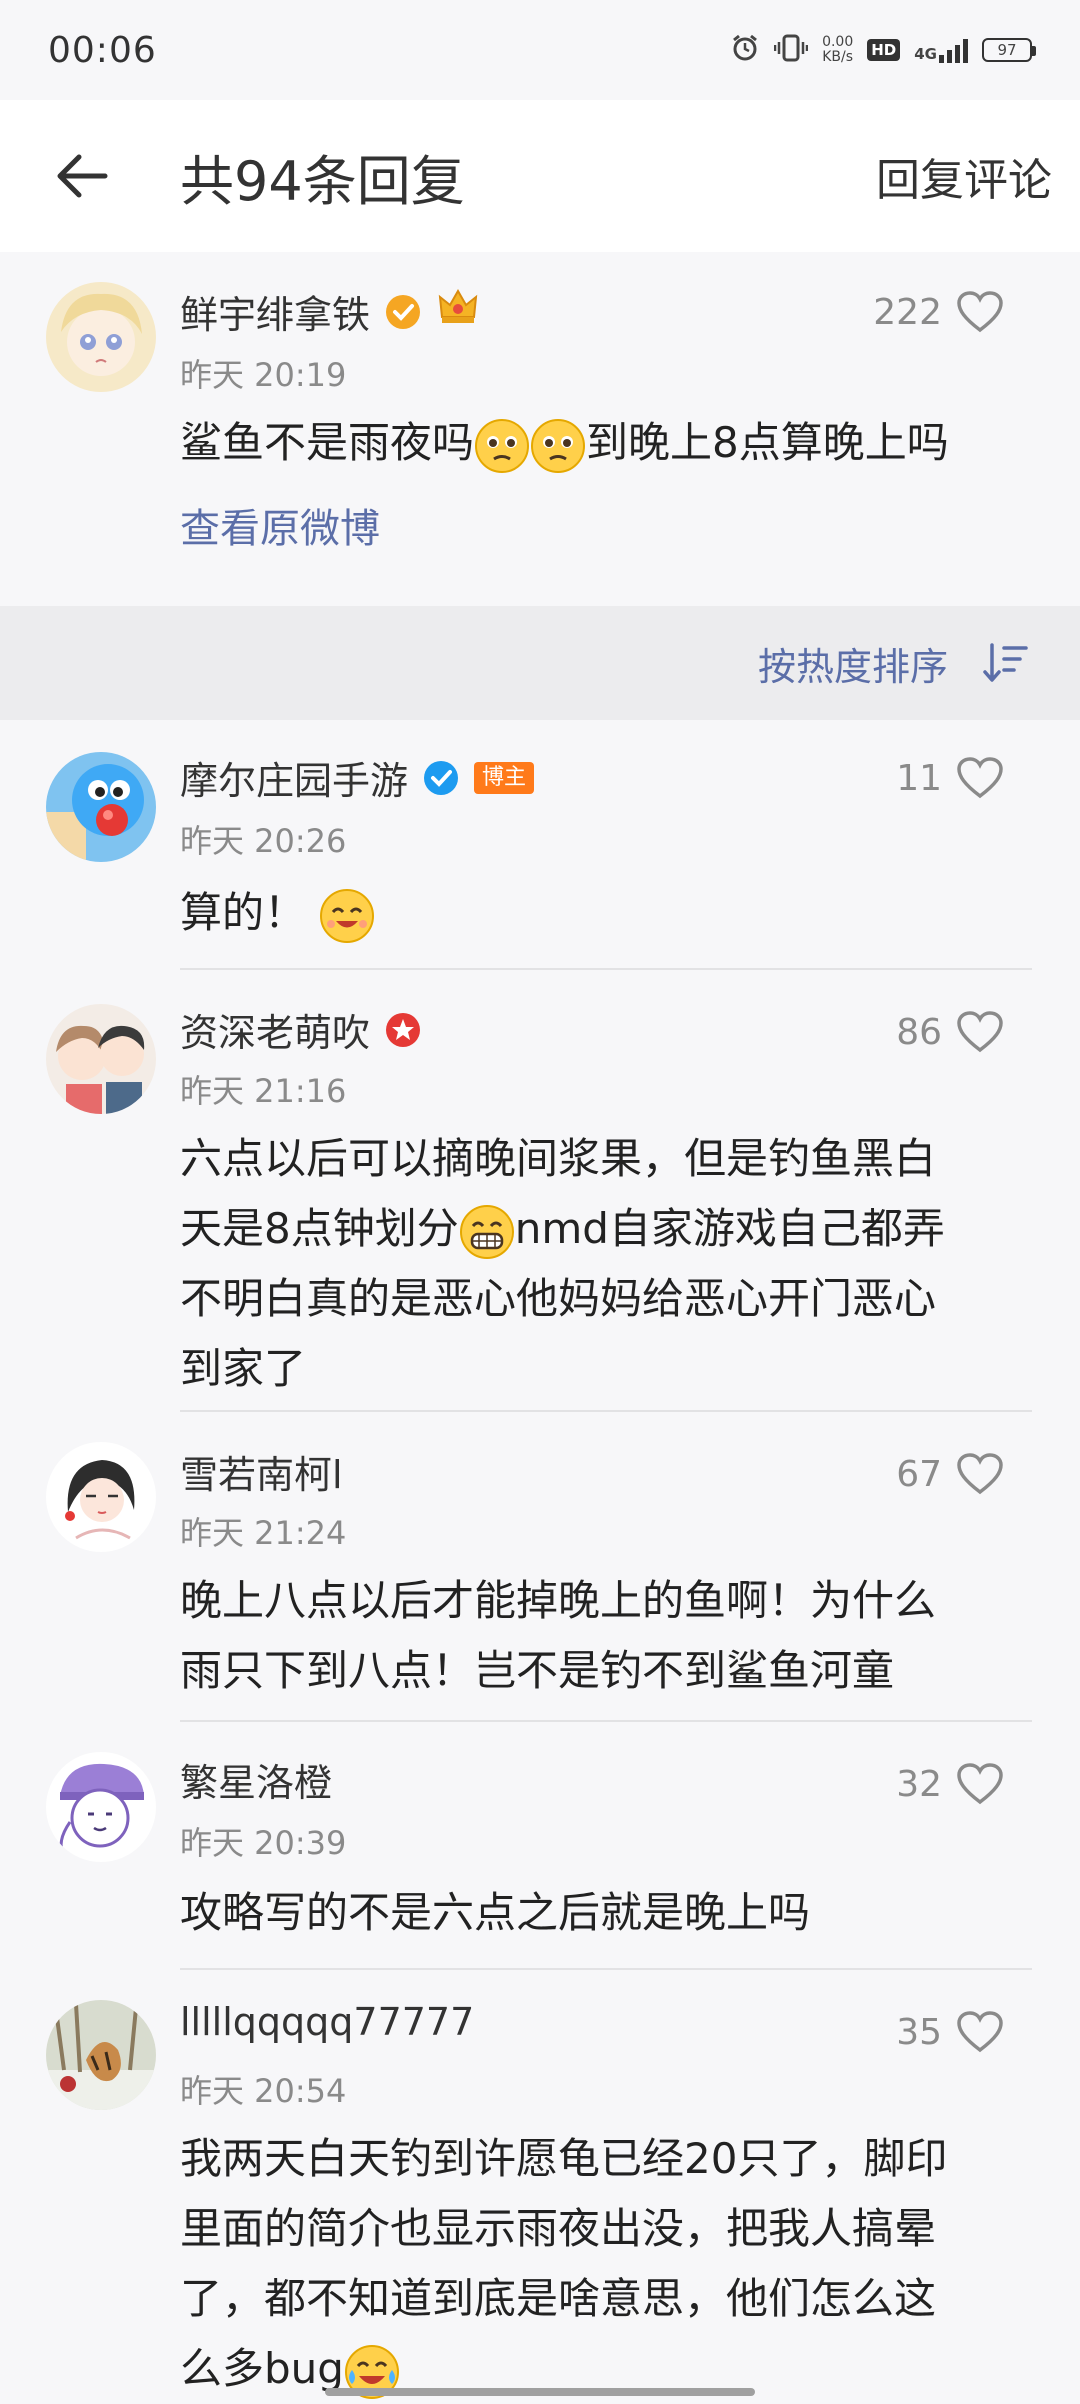 This screenshot has height=2404, width=1080. I want to click on username-row: 繁星洛橙, so click(256, 1779).